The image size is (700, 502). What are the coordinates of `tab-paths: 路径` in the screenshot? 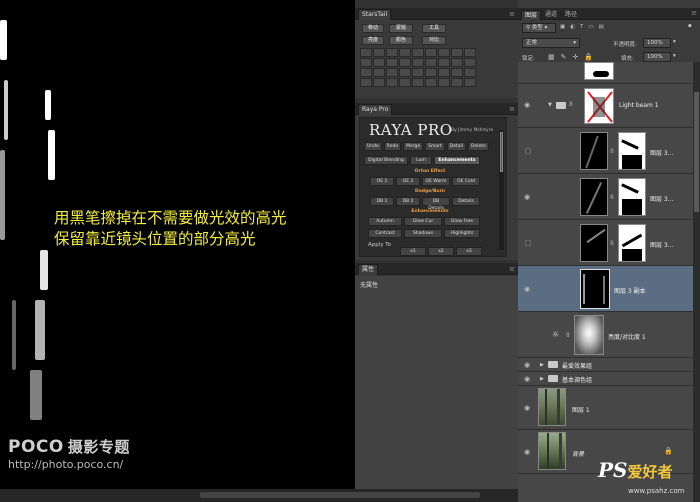 It's located at (571, 15).